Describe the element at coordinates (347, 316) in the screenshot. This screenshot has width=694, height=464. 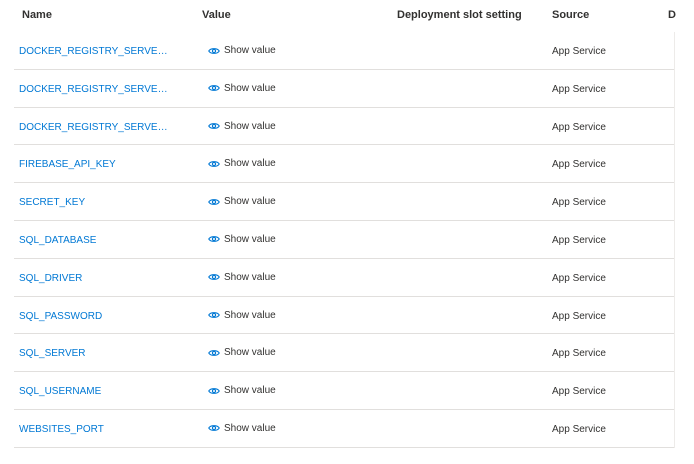
I see `table-row: SQL_PASSWORD Show value App Service` at that location.